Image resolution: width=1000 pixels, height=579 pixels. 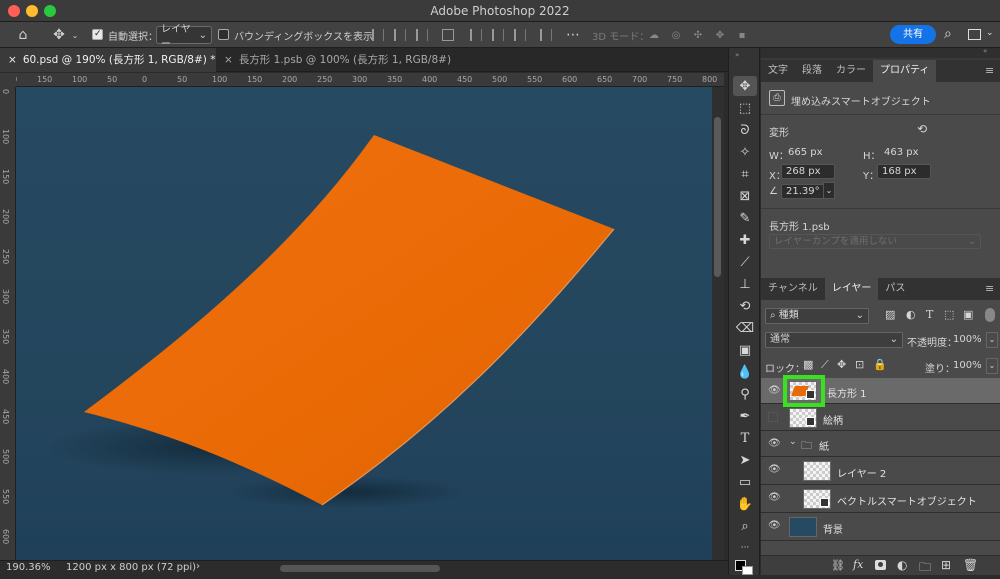 I want to click on share-button: 共有, so click(x=913, y=34).